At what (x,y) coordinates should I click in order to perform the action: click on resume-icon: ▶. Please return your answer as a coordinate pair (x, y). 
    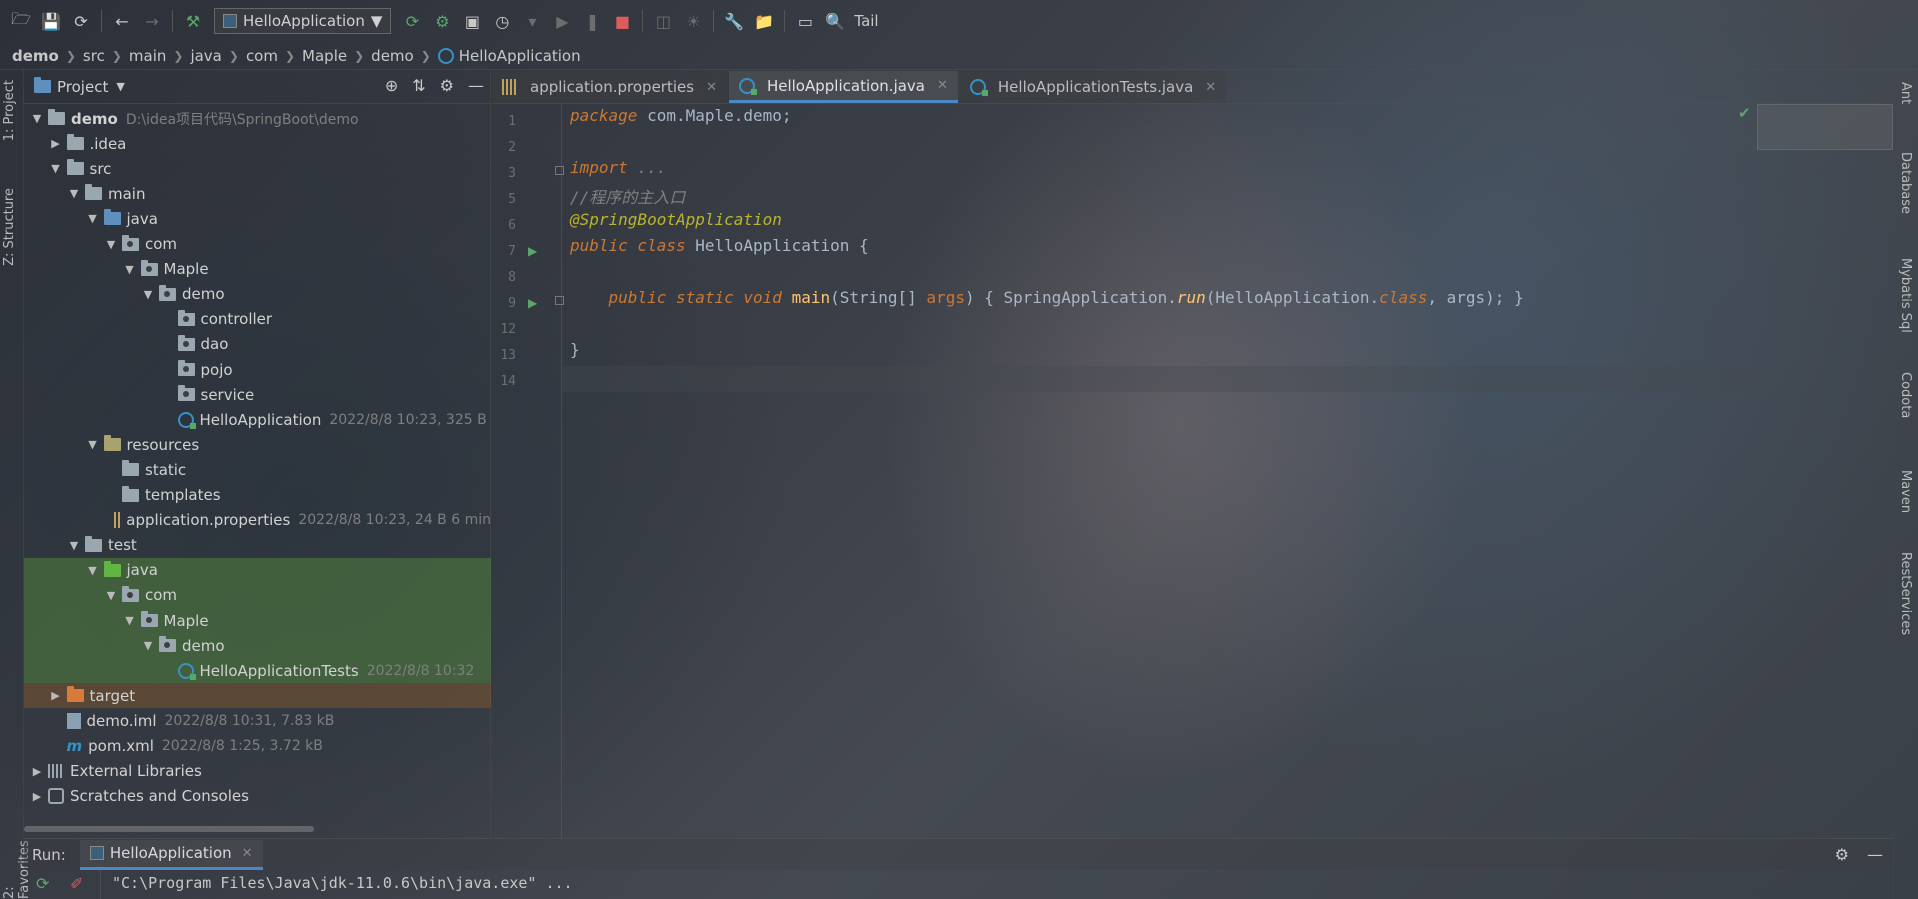
    Looking at the image, I should click on (562, 21).